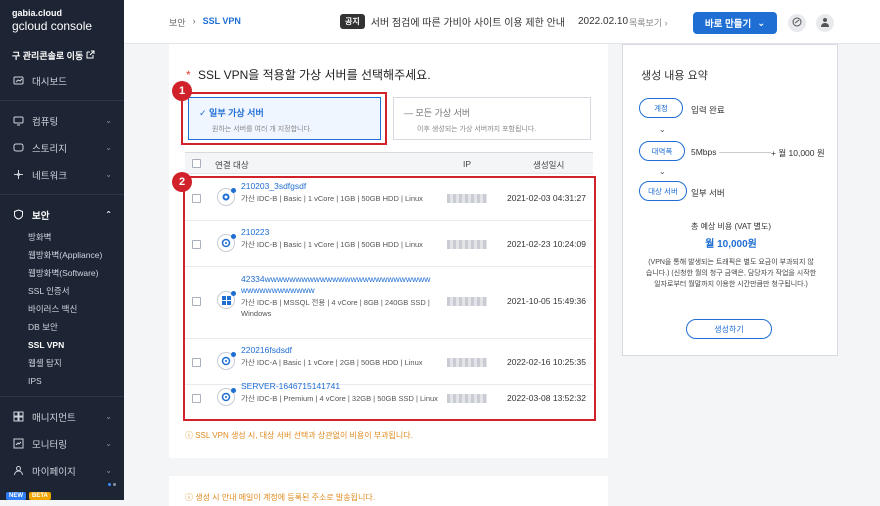 The width and height of the screenshot is (880, 506). I want to click on breadcrumb-parent: 보안, so click(177, 22).